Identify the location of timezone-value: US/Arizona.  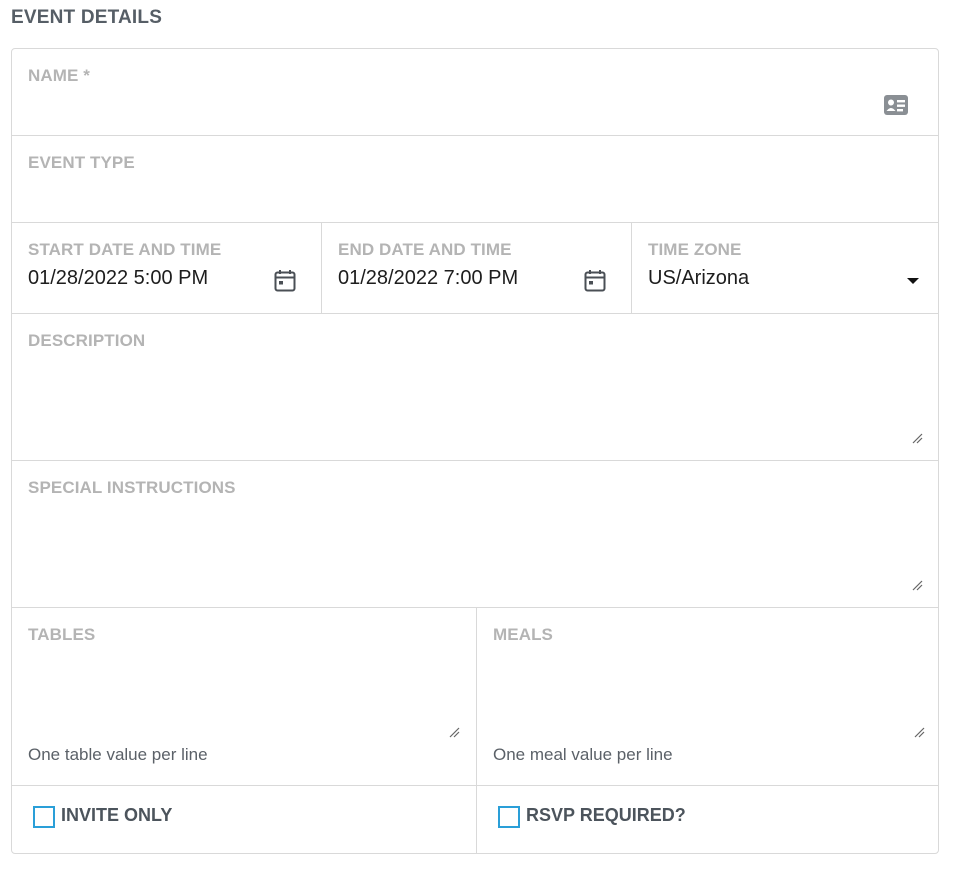
(698, 278).